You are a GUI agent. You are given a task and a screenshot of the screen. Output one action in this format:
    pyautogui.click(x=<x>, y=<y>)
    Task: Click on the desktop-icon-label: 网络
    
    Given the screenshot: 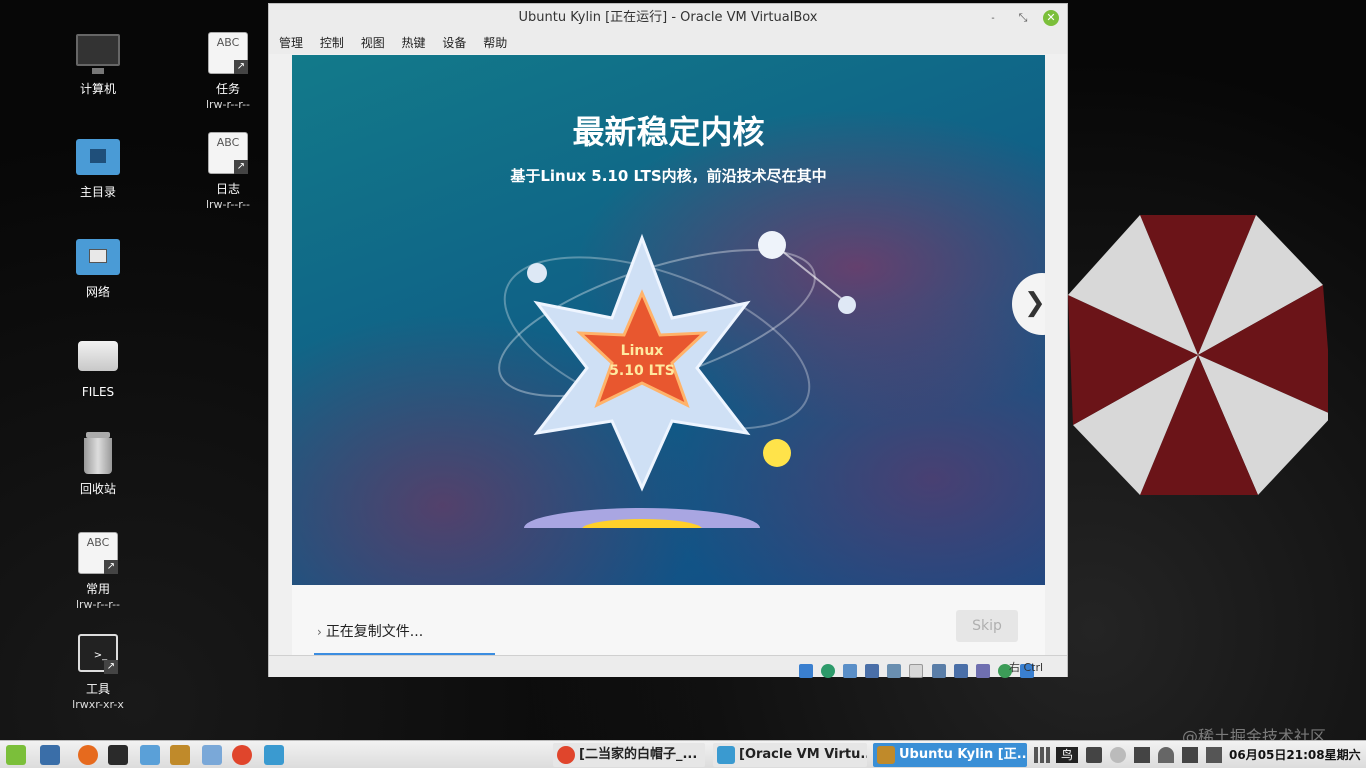 What is the action you would take?
    pyautogui.click(x=97, y=292)
    